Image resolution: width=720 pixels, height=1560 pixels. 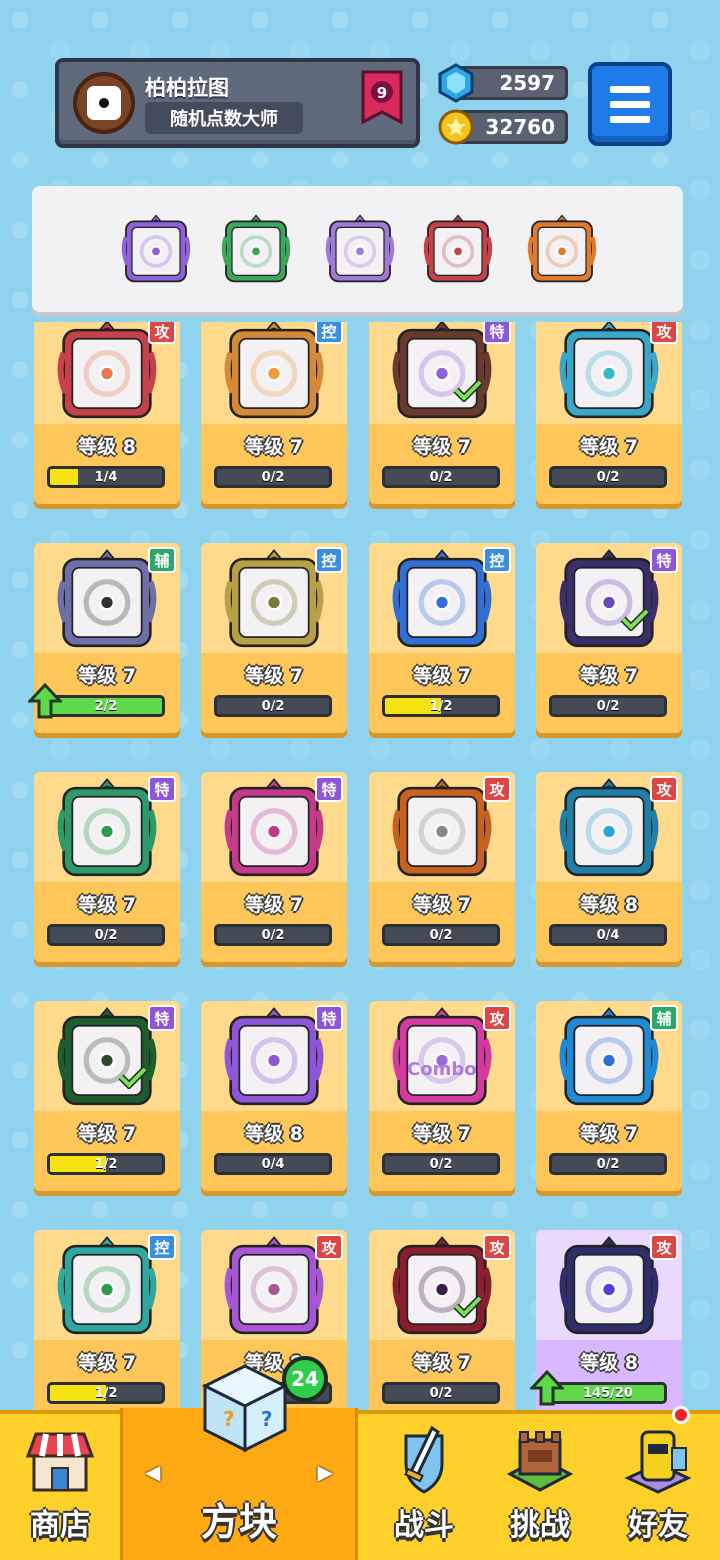 What do you see at coordinates (681, 1415) in the screenshot?
I see `friends-alert-dot` at bounding box center [681, 1415].